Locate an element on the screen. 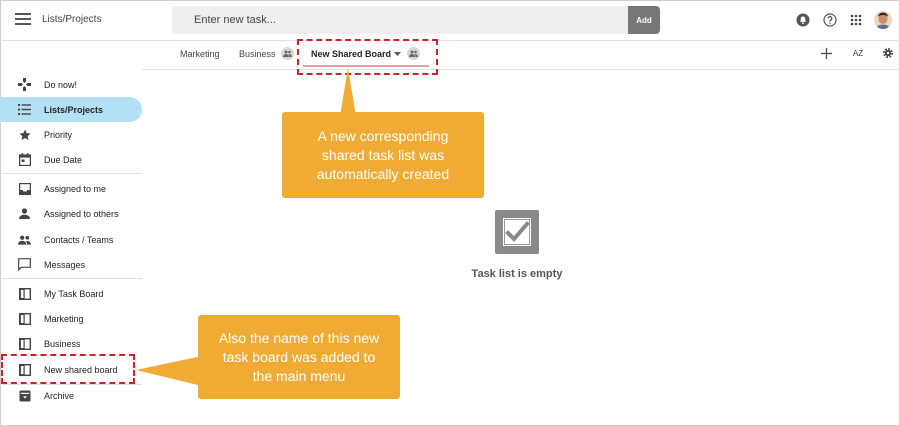 This screenshot has height=426, width=900. sidebar-item-label: Archive is located at coordinates (59, 396).